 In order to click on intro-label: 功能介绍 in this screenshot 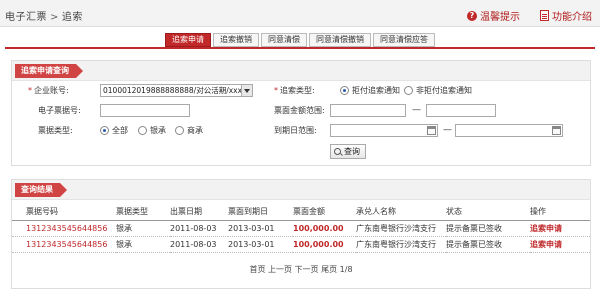, I will do `click(572, 17)`.